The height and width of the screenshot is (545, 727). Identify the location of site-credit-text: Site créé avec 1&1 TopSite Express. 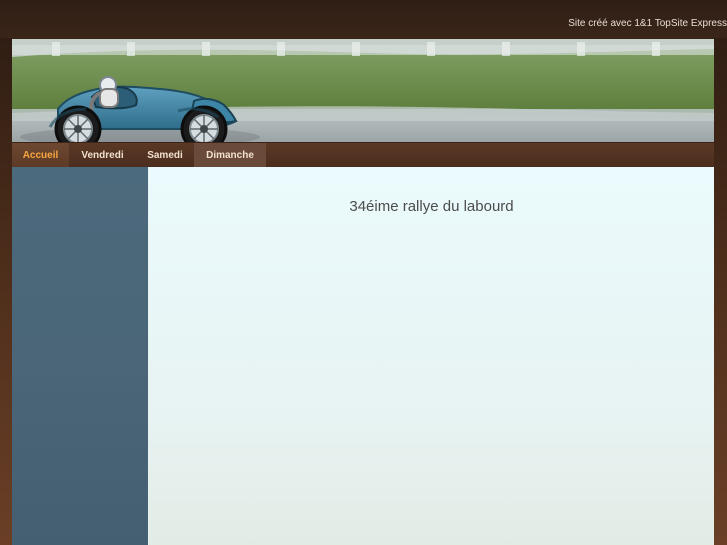
(647, 23).